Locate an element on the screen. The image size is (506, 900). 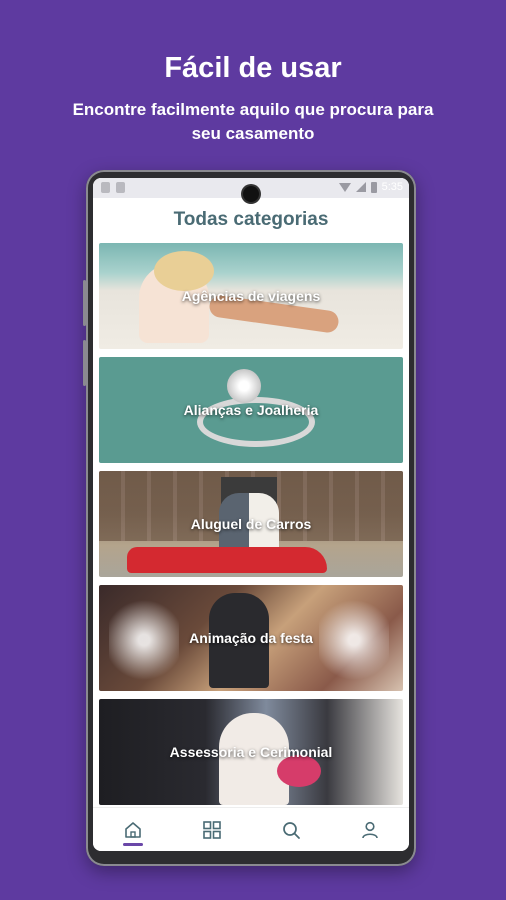
phone-power-button is located at coordinates (84, 363).